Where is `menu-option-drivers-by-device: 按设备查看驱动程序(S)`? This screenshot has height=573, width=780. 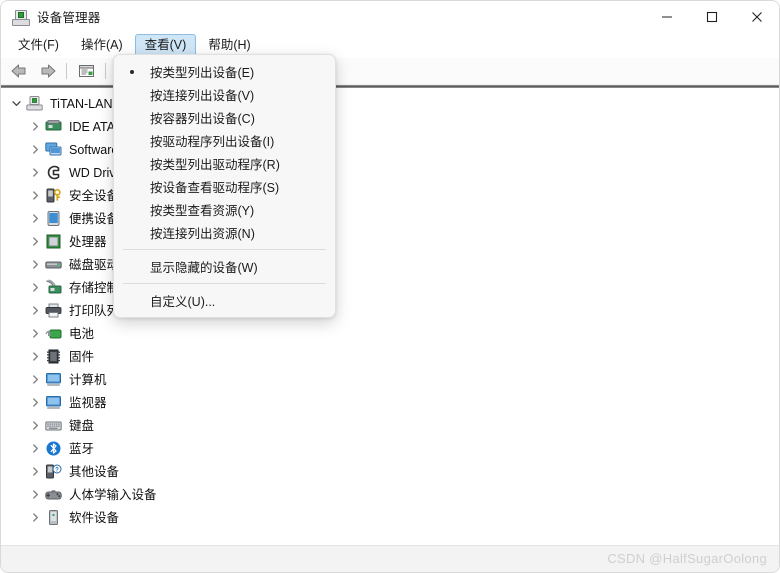 menu-option-drivers-by-device: 按设备查看驱动程序(S) is located at coordinates (224, 186).